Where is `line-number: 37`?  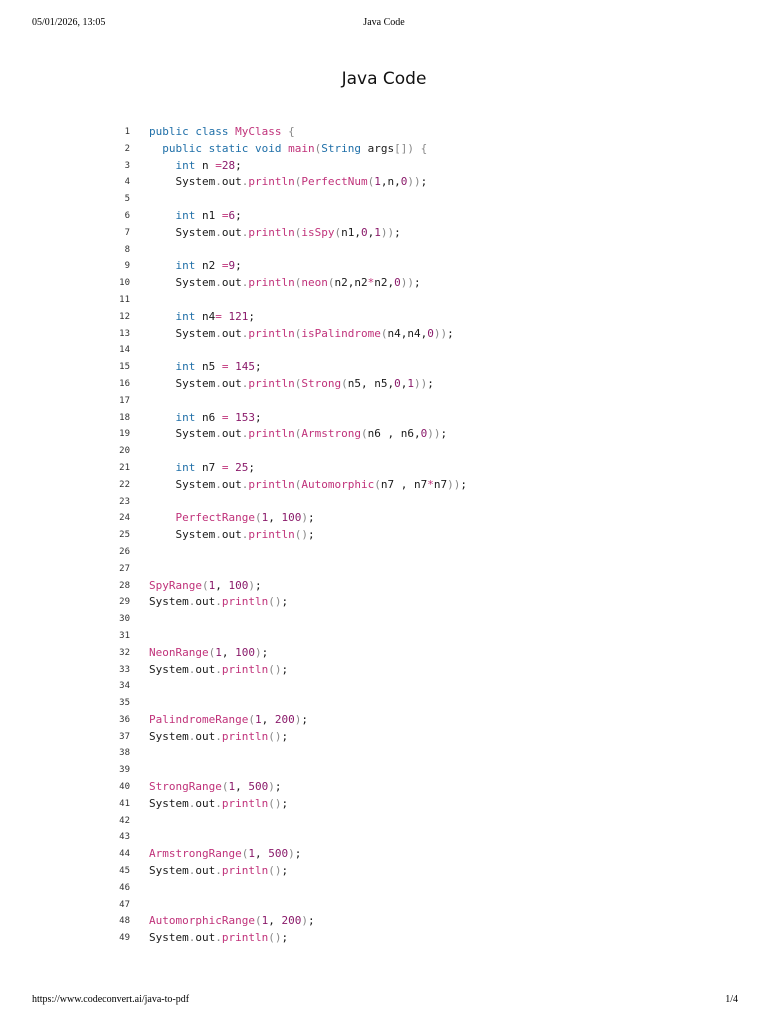 line-number: 37 is located at coordinates (124, 736).